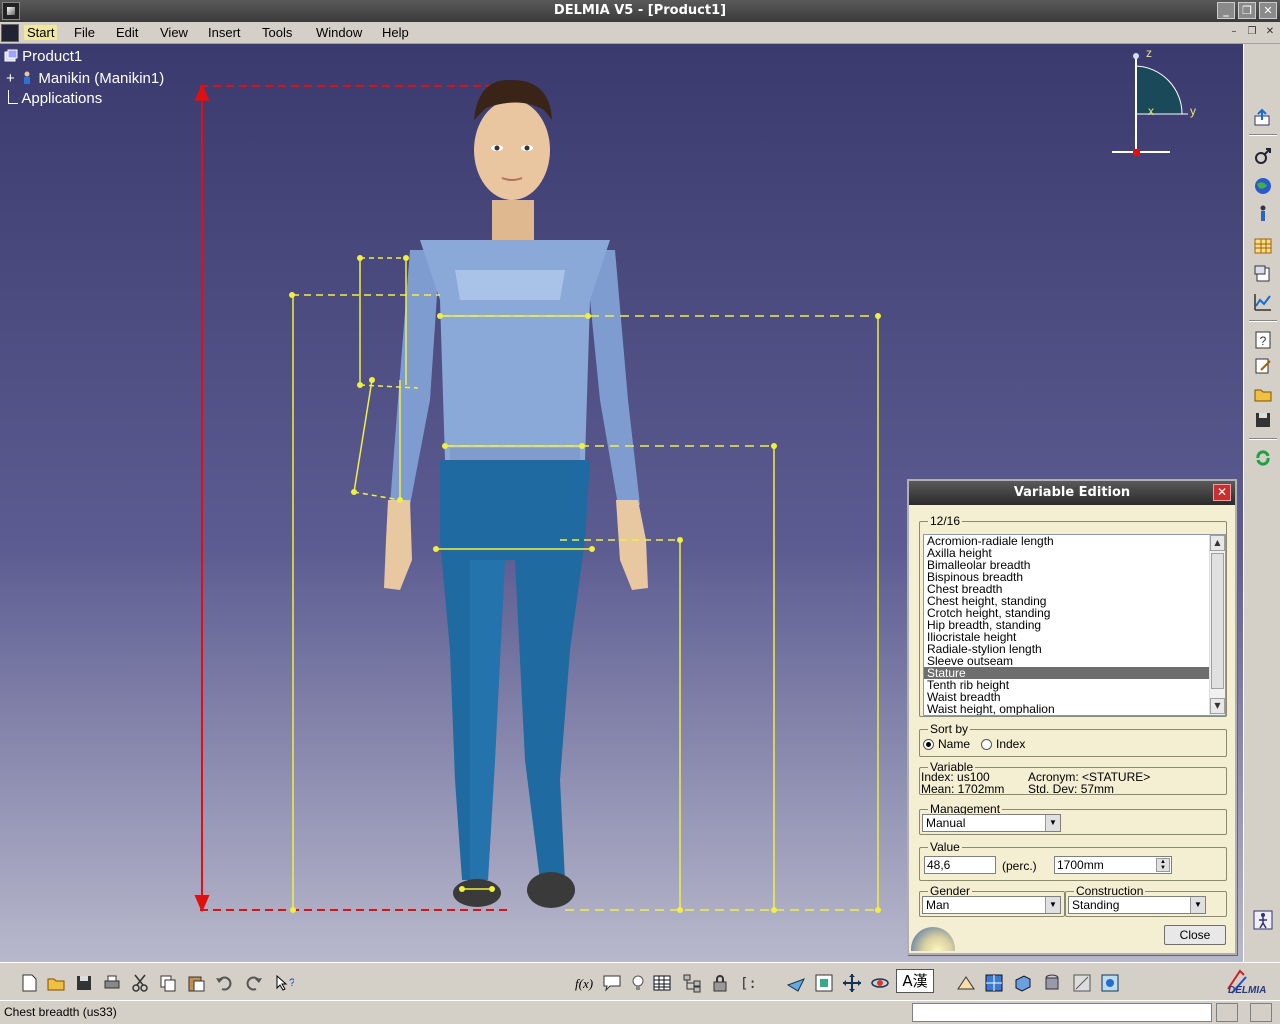  What do you see at coordinates (994, 983) in the screenshot?
I see `multi-view-icon` at bounding box center [994, 983].